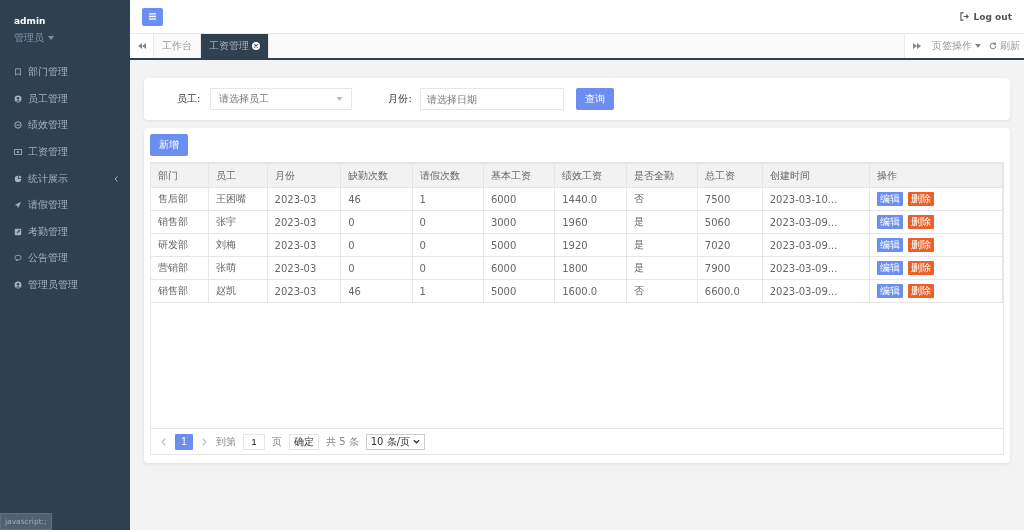 This screenshot has width=1024, height=530. I want to click on sidebar-item: 工资管理, so click(65, 152).